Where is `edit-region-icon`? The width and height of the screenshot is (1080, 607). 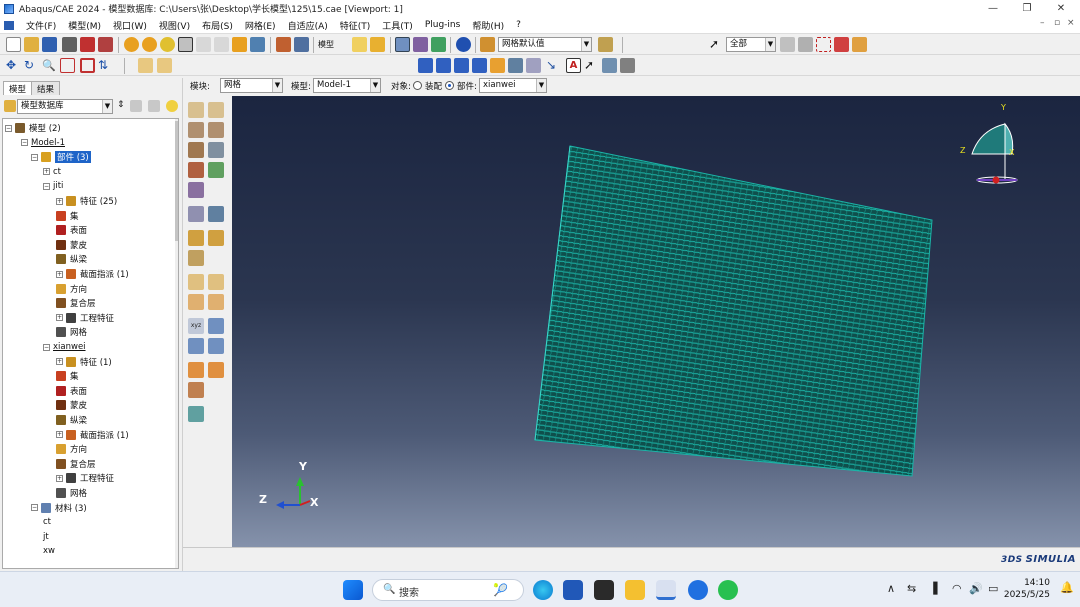 edit-region-icon is located at coordinates (196, 390).